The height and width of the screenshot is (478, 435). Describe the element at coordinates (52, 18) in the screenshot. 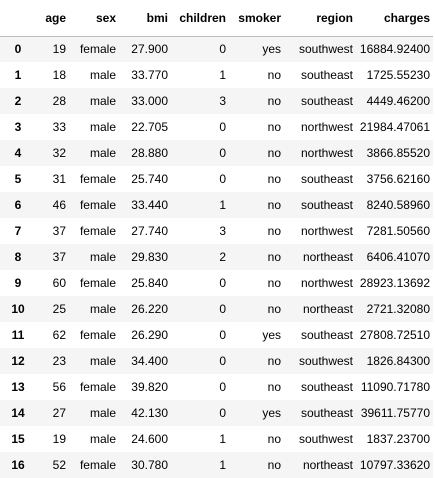

I see `column-header-age: age` at that location.